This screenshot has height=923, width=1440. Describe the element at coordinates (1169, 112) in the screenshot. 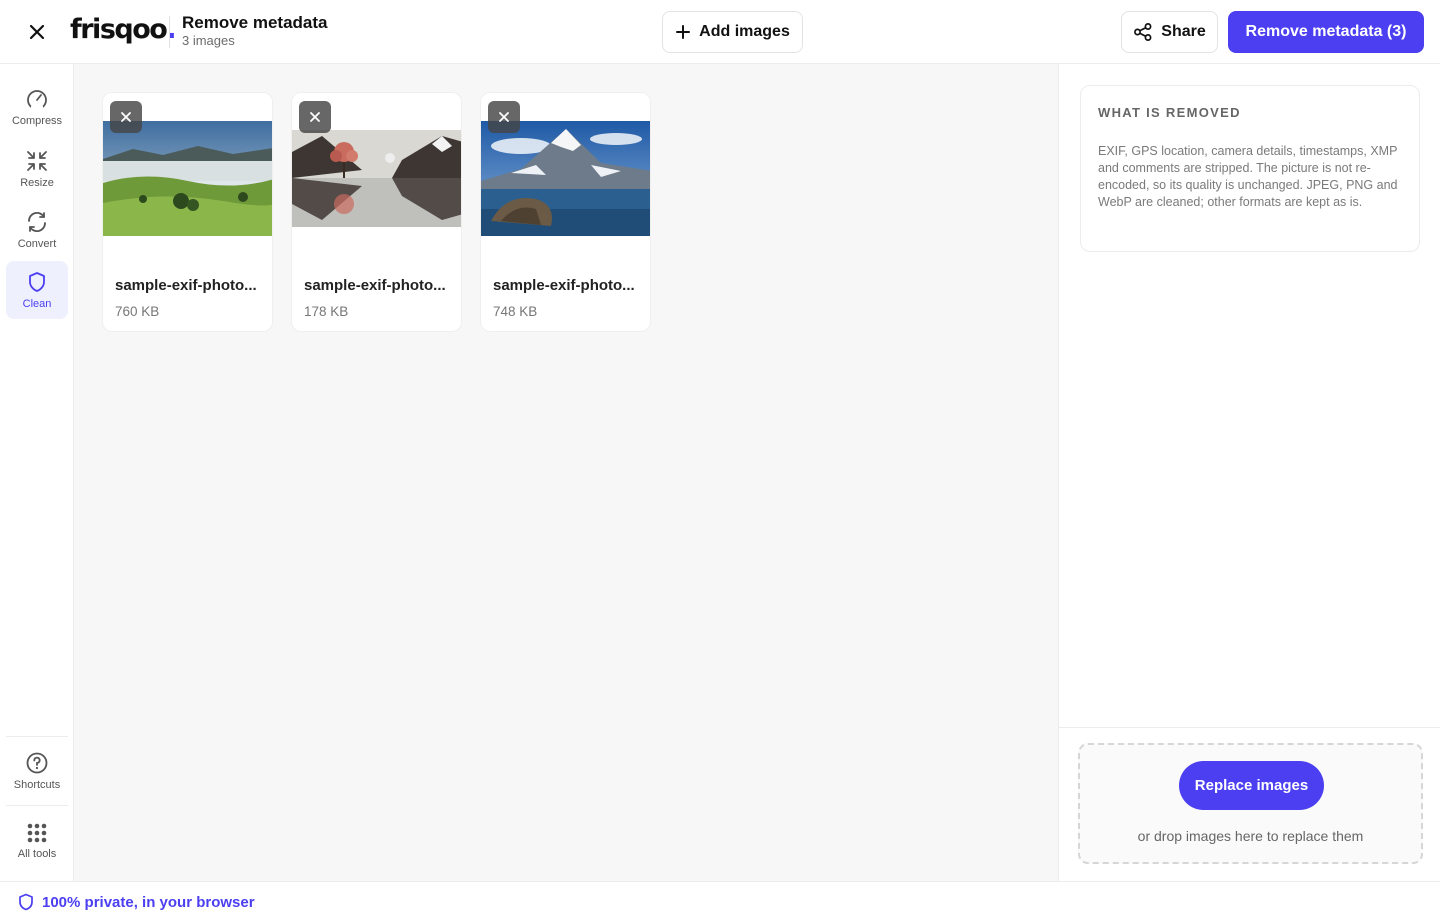

I see `info-title: WHAT IS REMOVED` at that location.